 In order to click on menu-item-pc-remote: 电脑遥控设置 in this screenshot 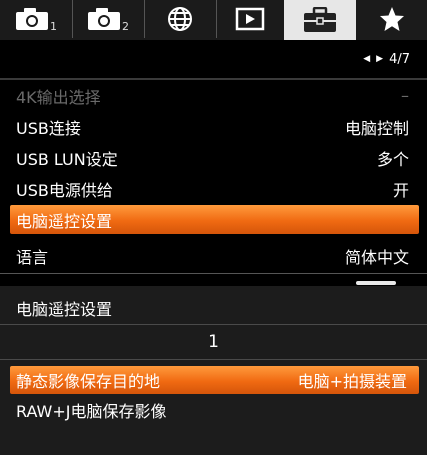, I will do `click(214, 219)`.